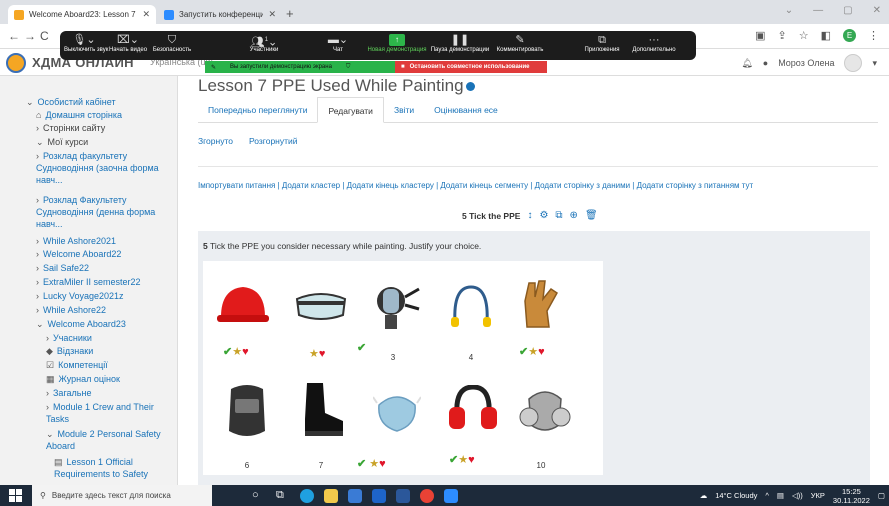 The height and width of the screenshot is (506, 889). What do you see at coordinates (460, 43) in the screenshot?
I see `pause-share-button: ❚❚ Пауза демонстрации` at bounding box center [460, 43].